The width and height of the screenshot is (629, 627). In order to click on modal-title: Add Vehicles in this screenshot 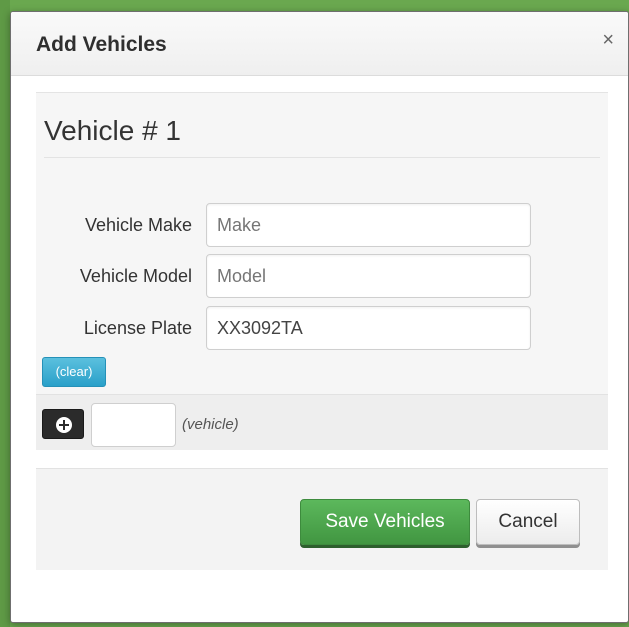, I will do `click(101, 44)`.